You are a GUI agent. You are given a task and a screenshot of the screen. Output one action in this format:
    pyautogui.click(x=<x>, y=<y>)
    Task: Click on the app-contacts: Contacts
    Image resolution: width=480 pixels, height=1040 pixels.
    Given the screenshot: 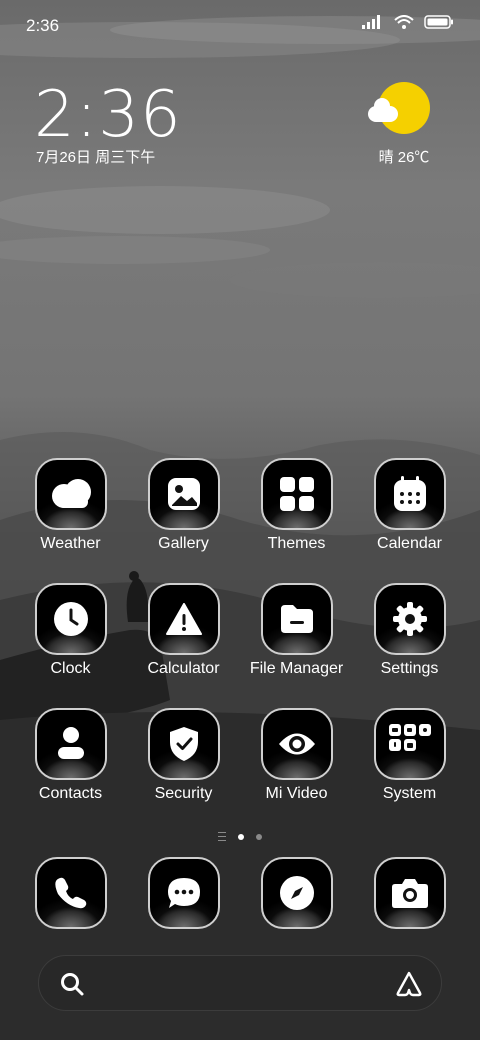 What is the action you would take?
    pyautogui.click(x=70, y=755)
    